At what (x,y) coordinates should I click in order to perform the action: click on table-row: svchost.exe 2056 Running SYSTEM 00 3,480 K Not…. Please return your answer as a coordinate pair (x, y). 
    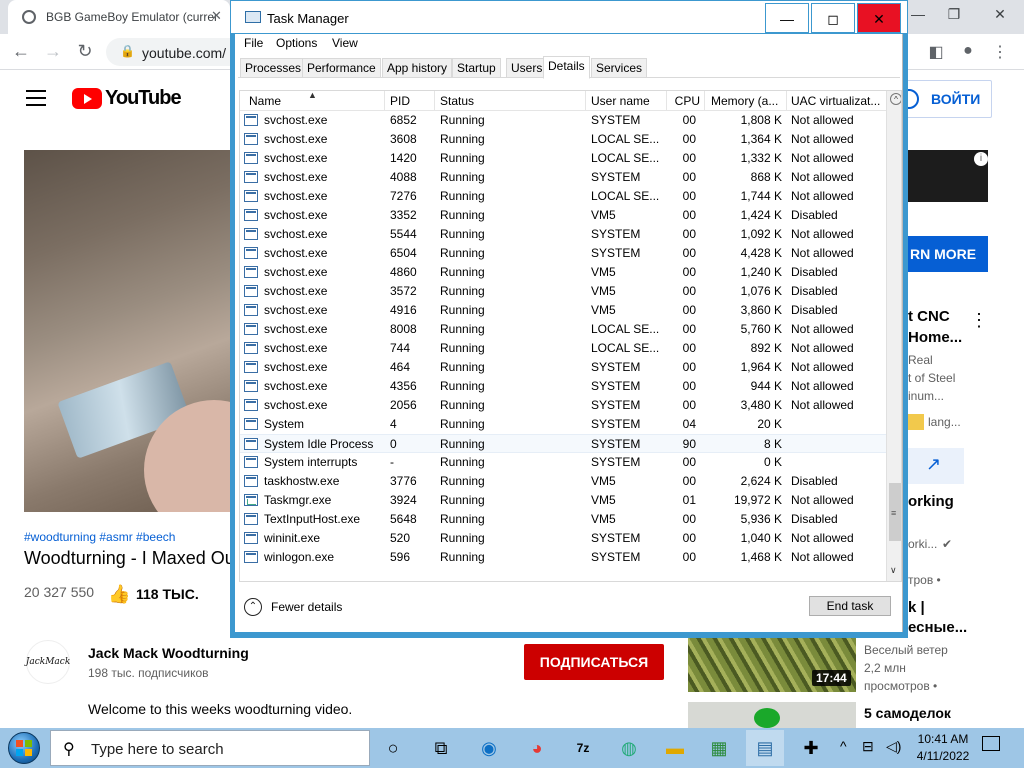
    Looking at the image, I should click on (563, 405).